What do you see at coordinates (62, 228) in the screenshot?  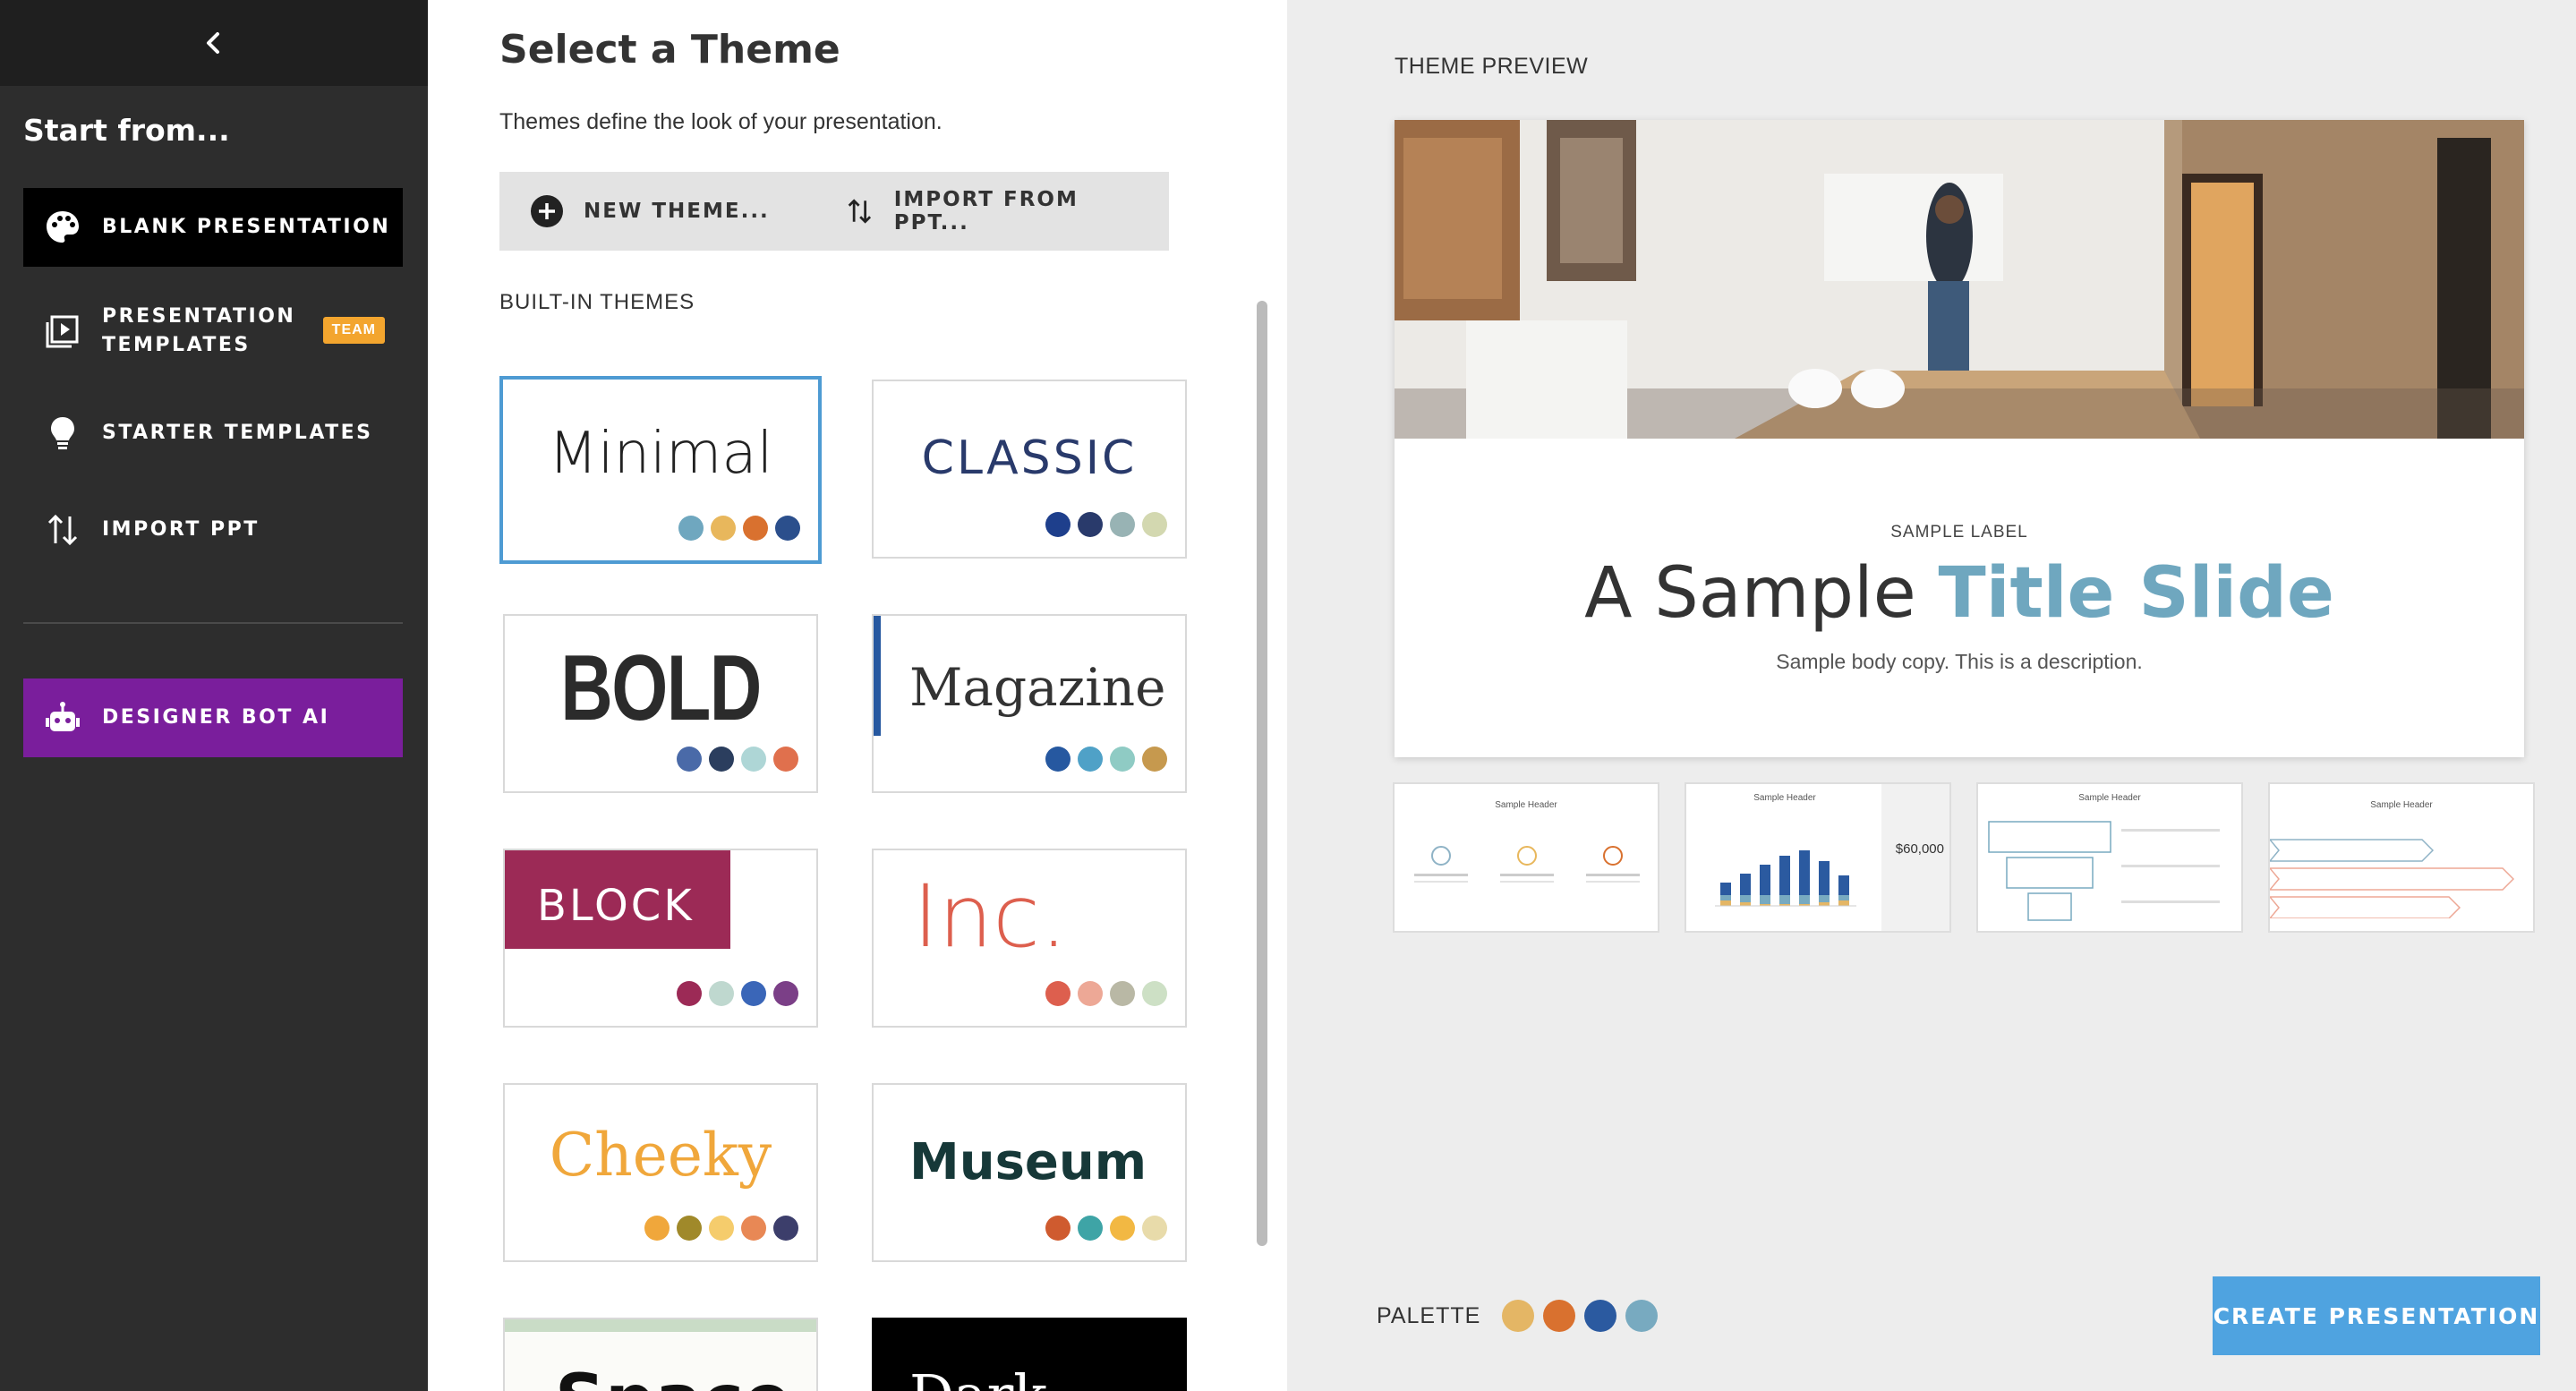 I see `palette-icon` at bounding box center [62, 228].